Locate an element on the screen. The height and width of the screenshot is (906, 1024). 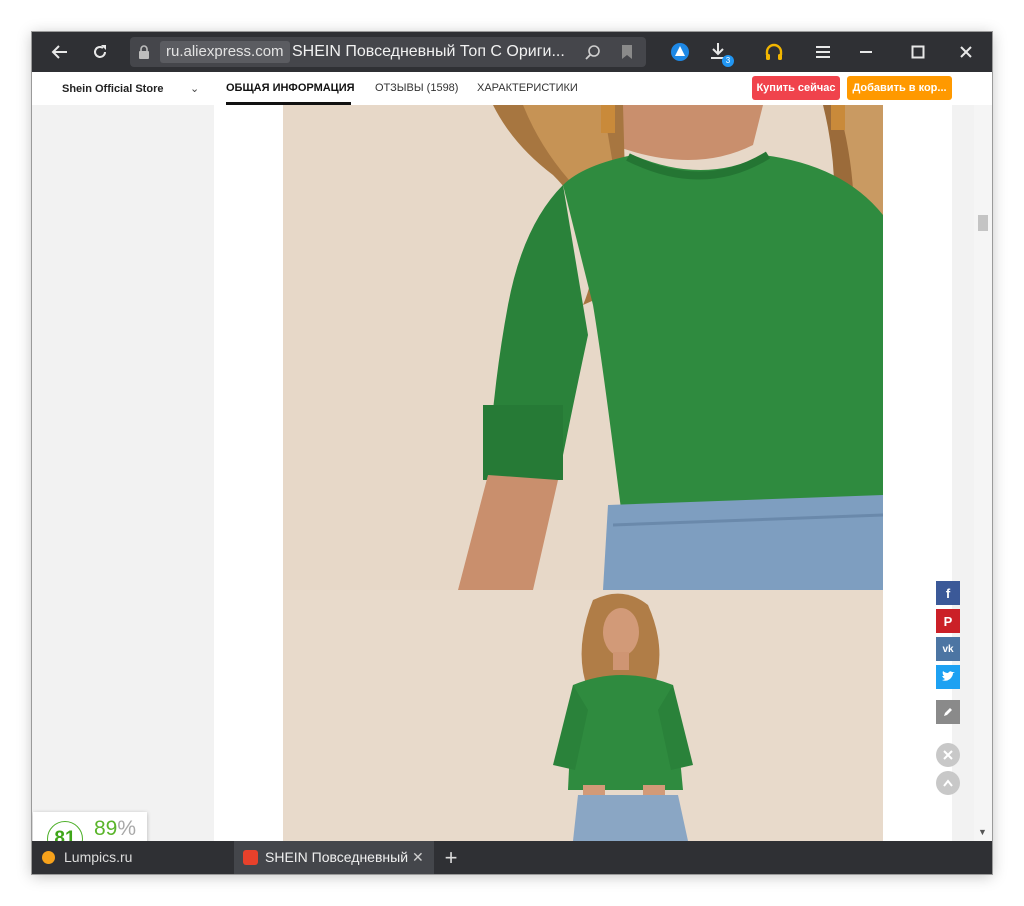
twitter-icon is located at coordinates (948, 676).